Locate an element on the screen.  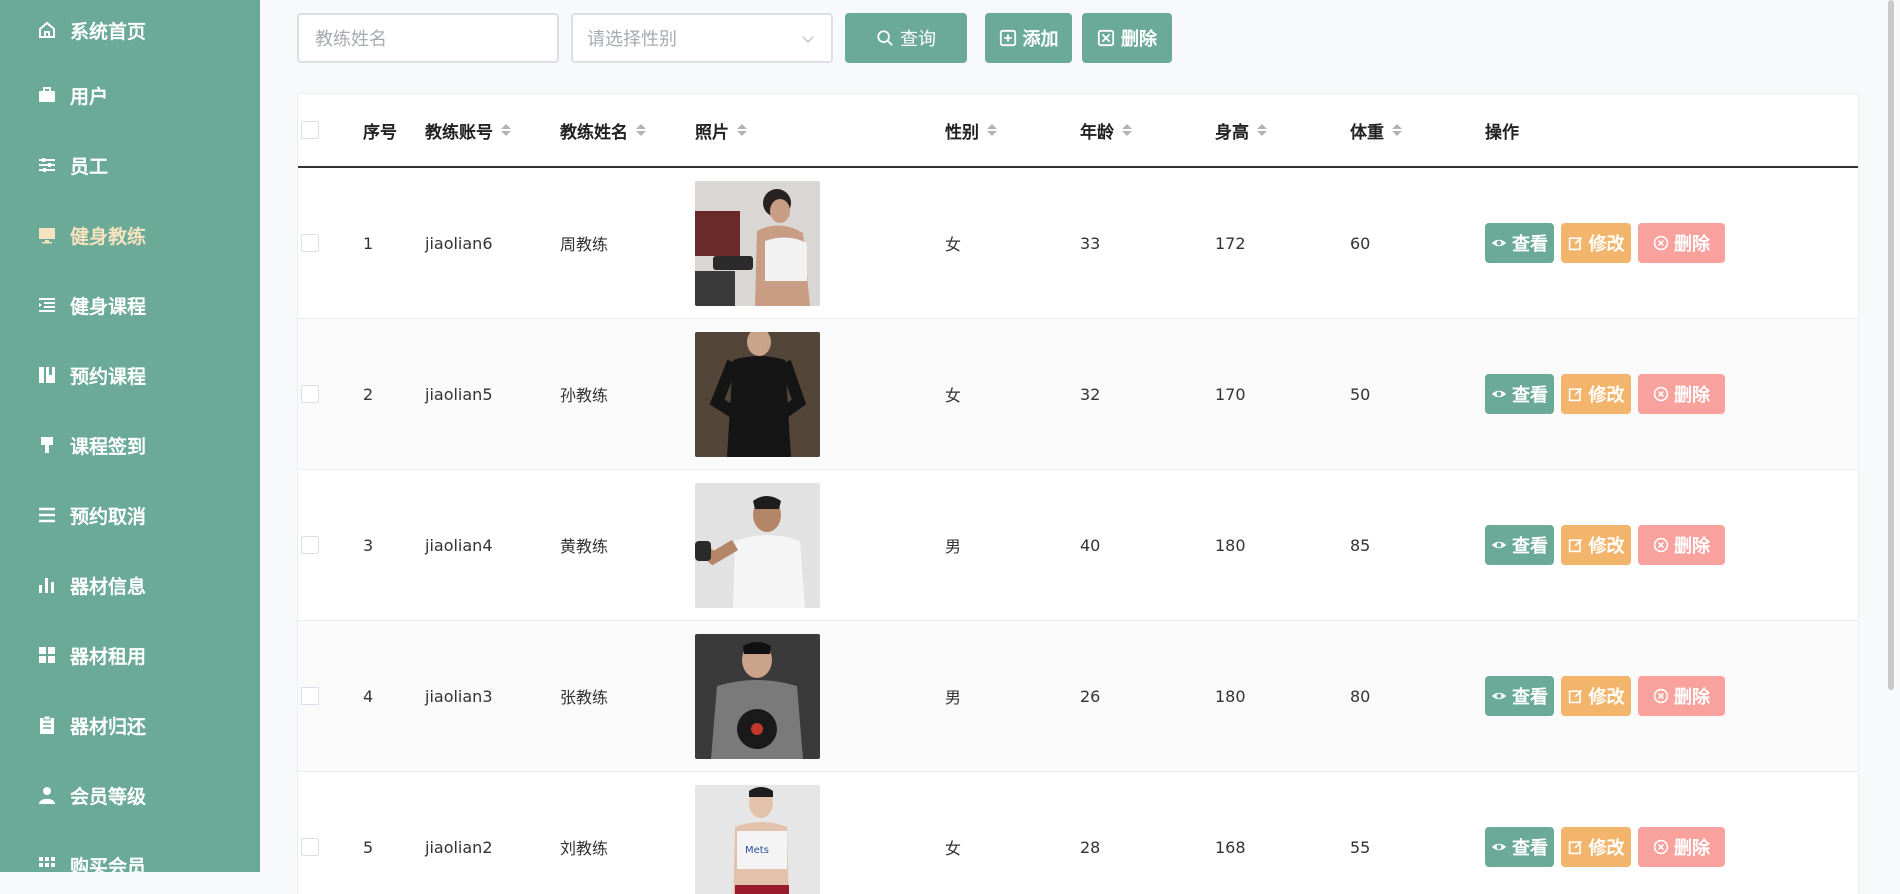
monitor-icon is located at coordinates (47, 235).